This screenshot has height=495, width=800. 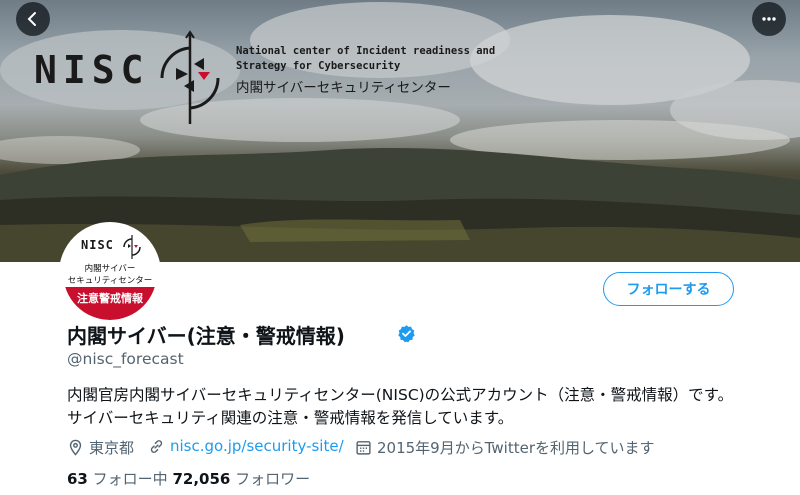 I want to click on followers-link: 72,056 フォロワー, so click(x=241, y=479).